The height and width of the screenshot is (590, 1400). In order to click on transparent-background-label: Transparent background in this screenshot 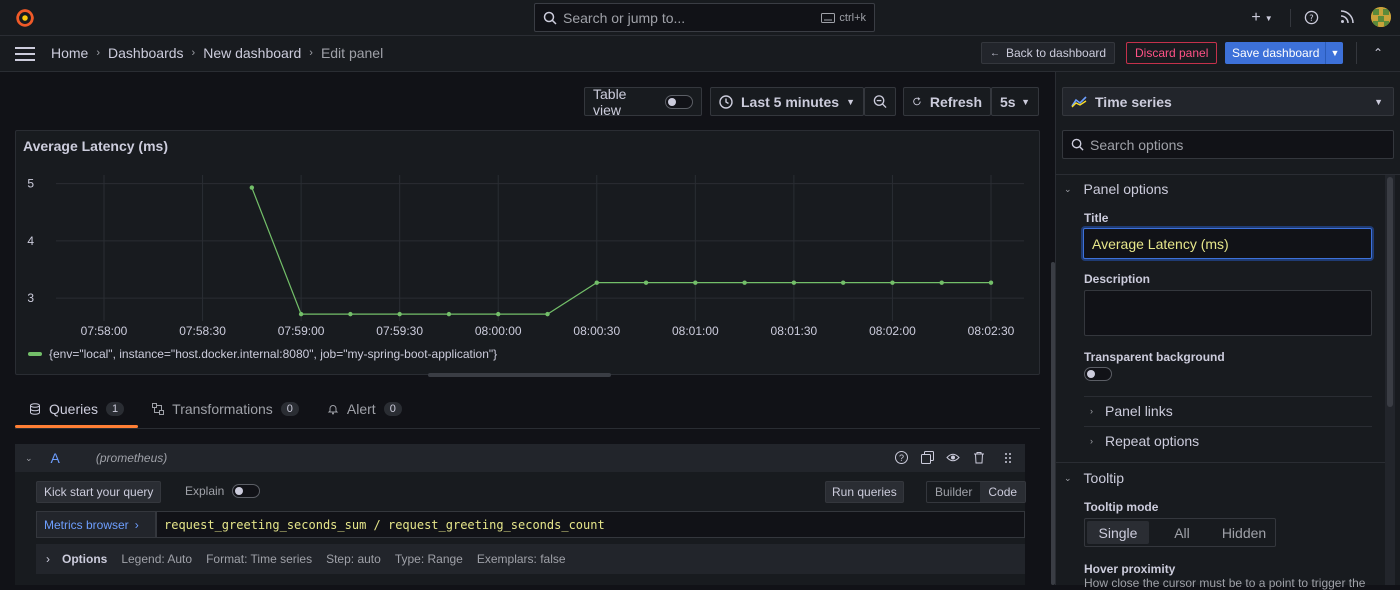, I will do `click(1154, 357)`.